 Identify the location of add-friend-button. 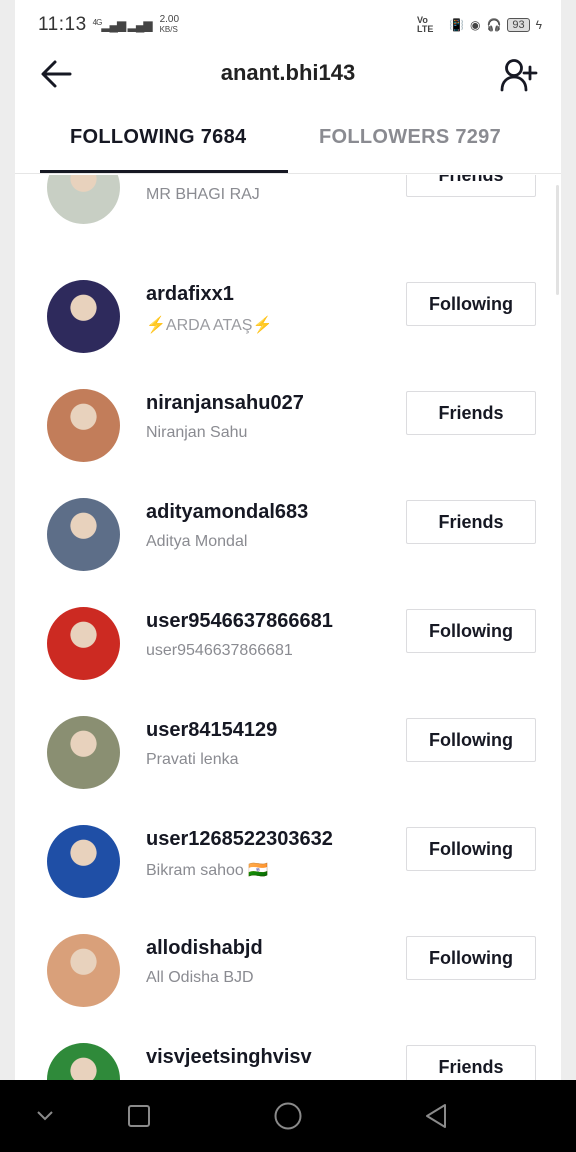
(519, 75).